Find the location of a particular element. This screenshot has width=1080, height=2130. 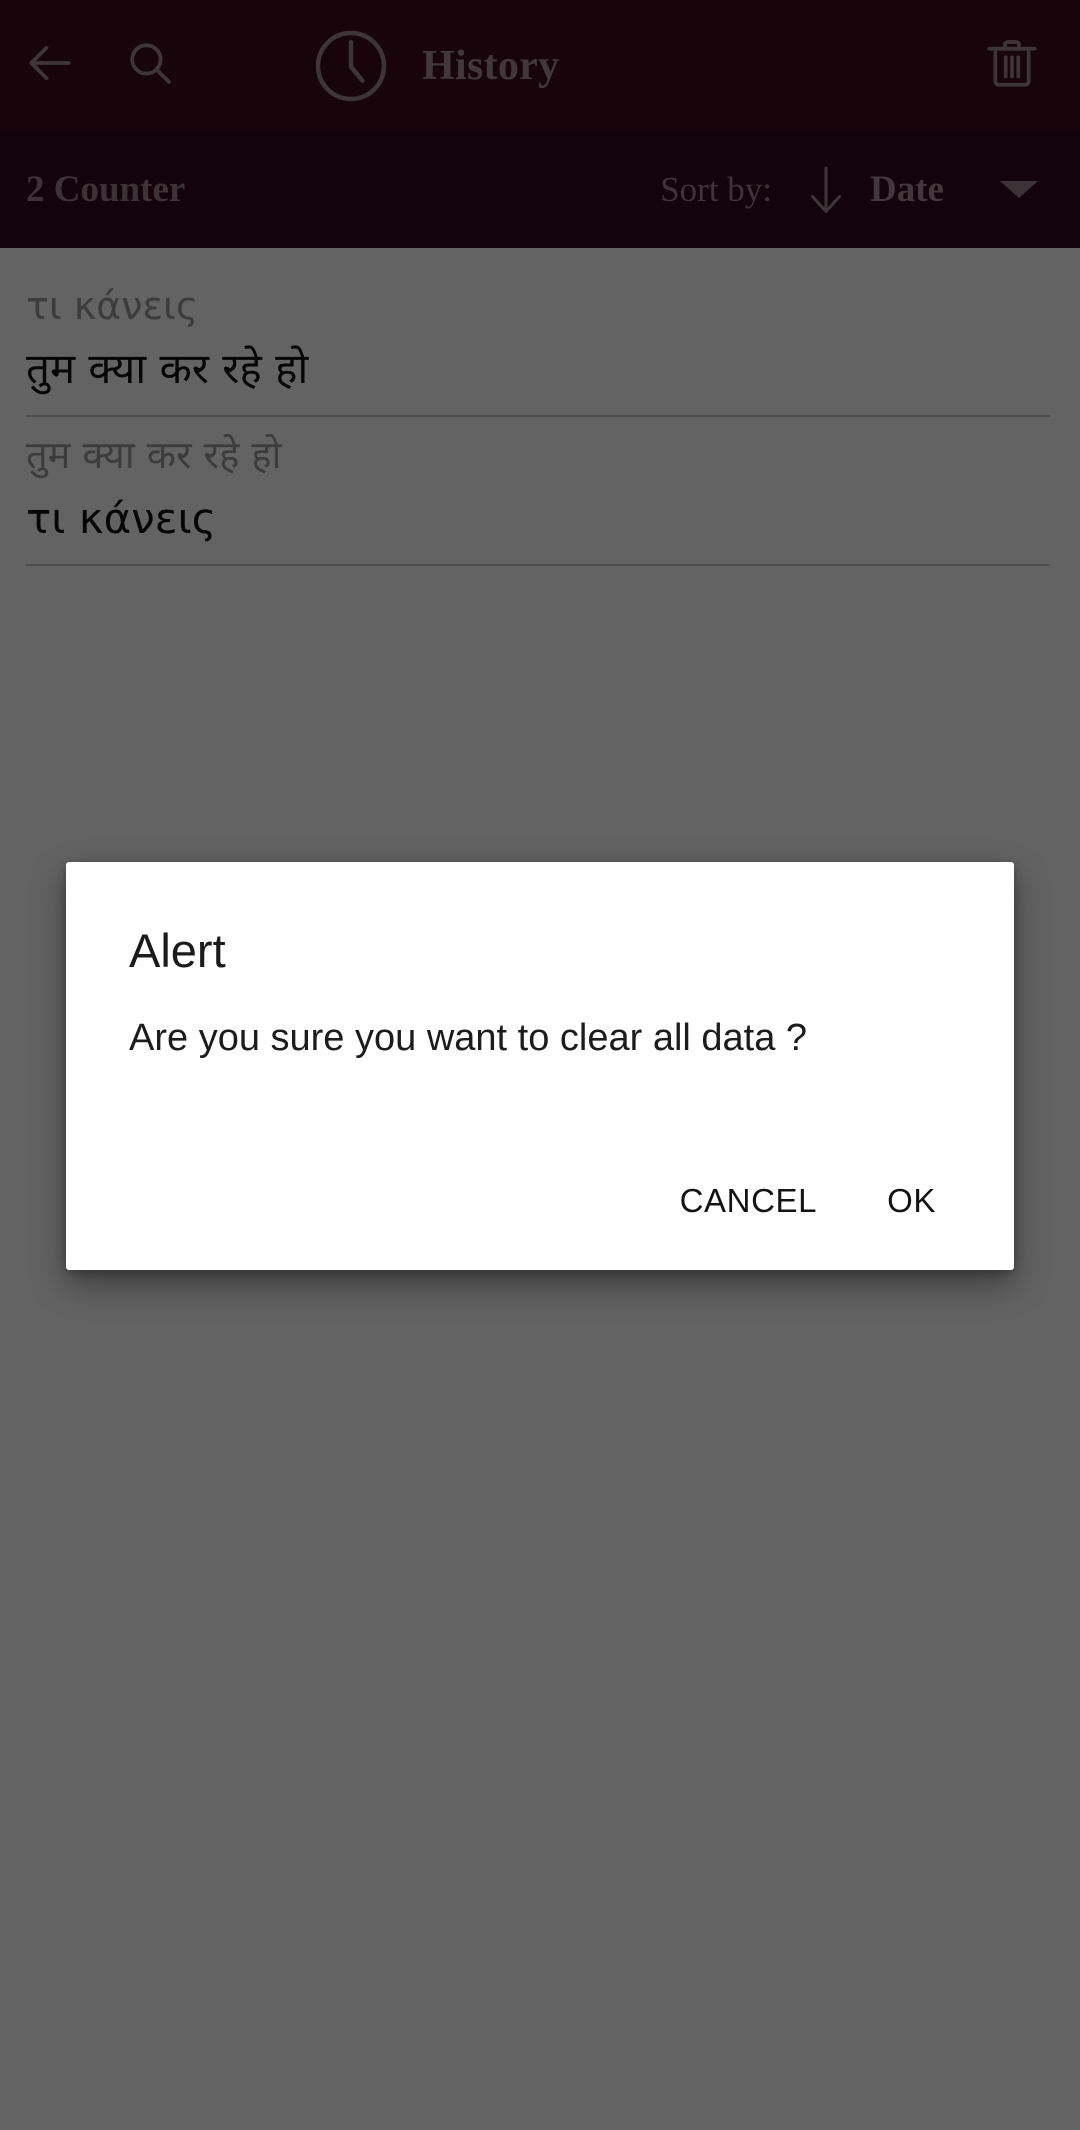

cancel-button: CANCEL is located at coordinates (748, 1201).